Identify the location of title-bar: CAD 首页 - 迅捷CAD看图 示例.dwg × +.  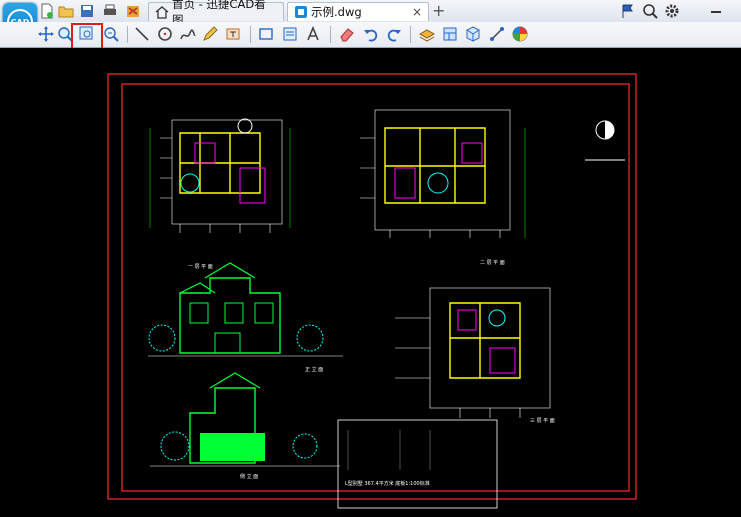
(370, 20).